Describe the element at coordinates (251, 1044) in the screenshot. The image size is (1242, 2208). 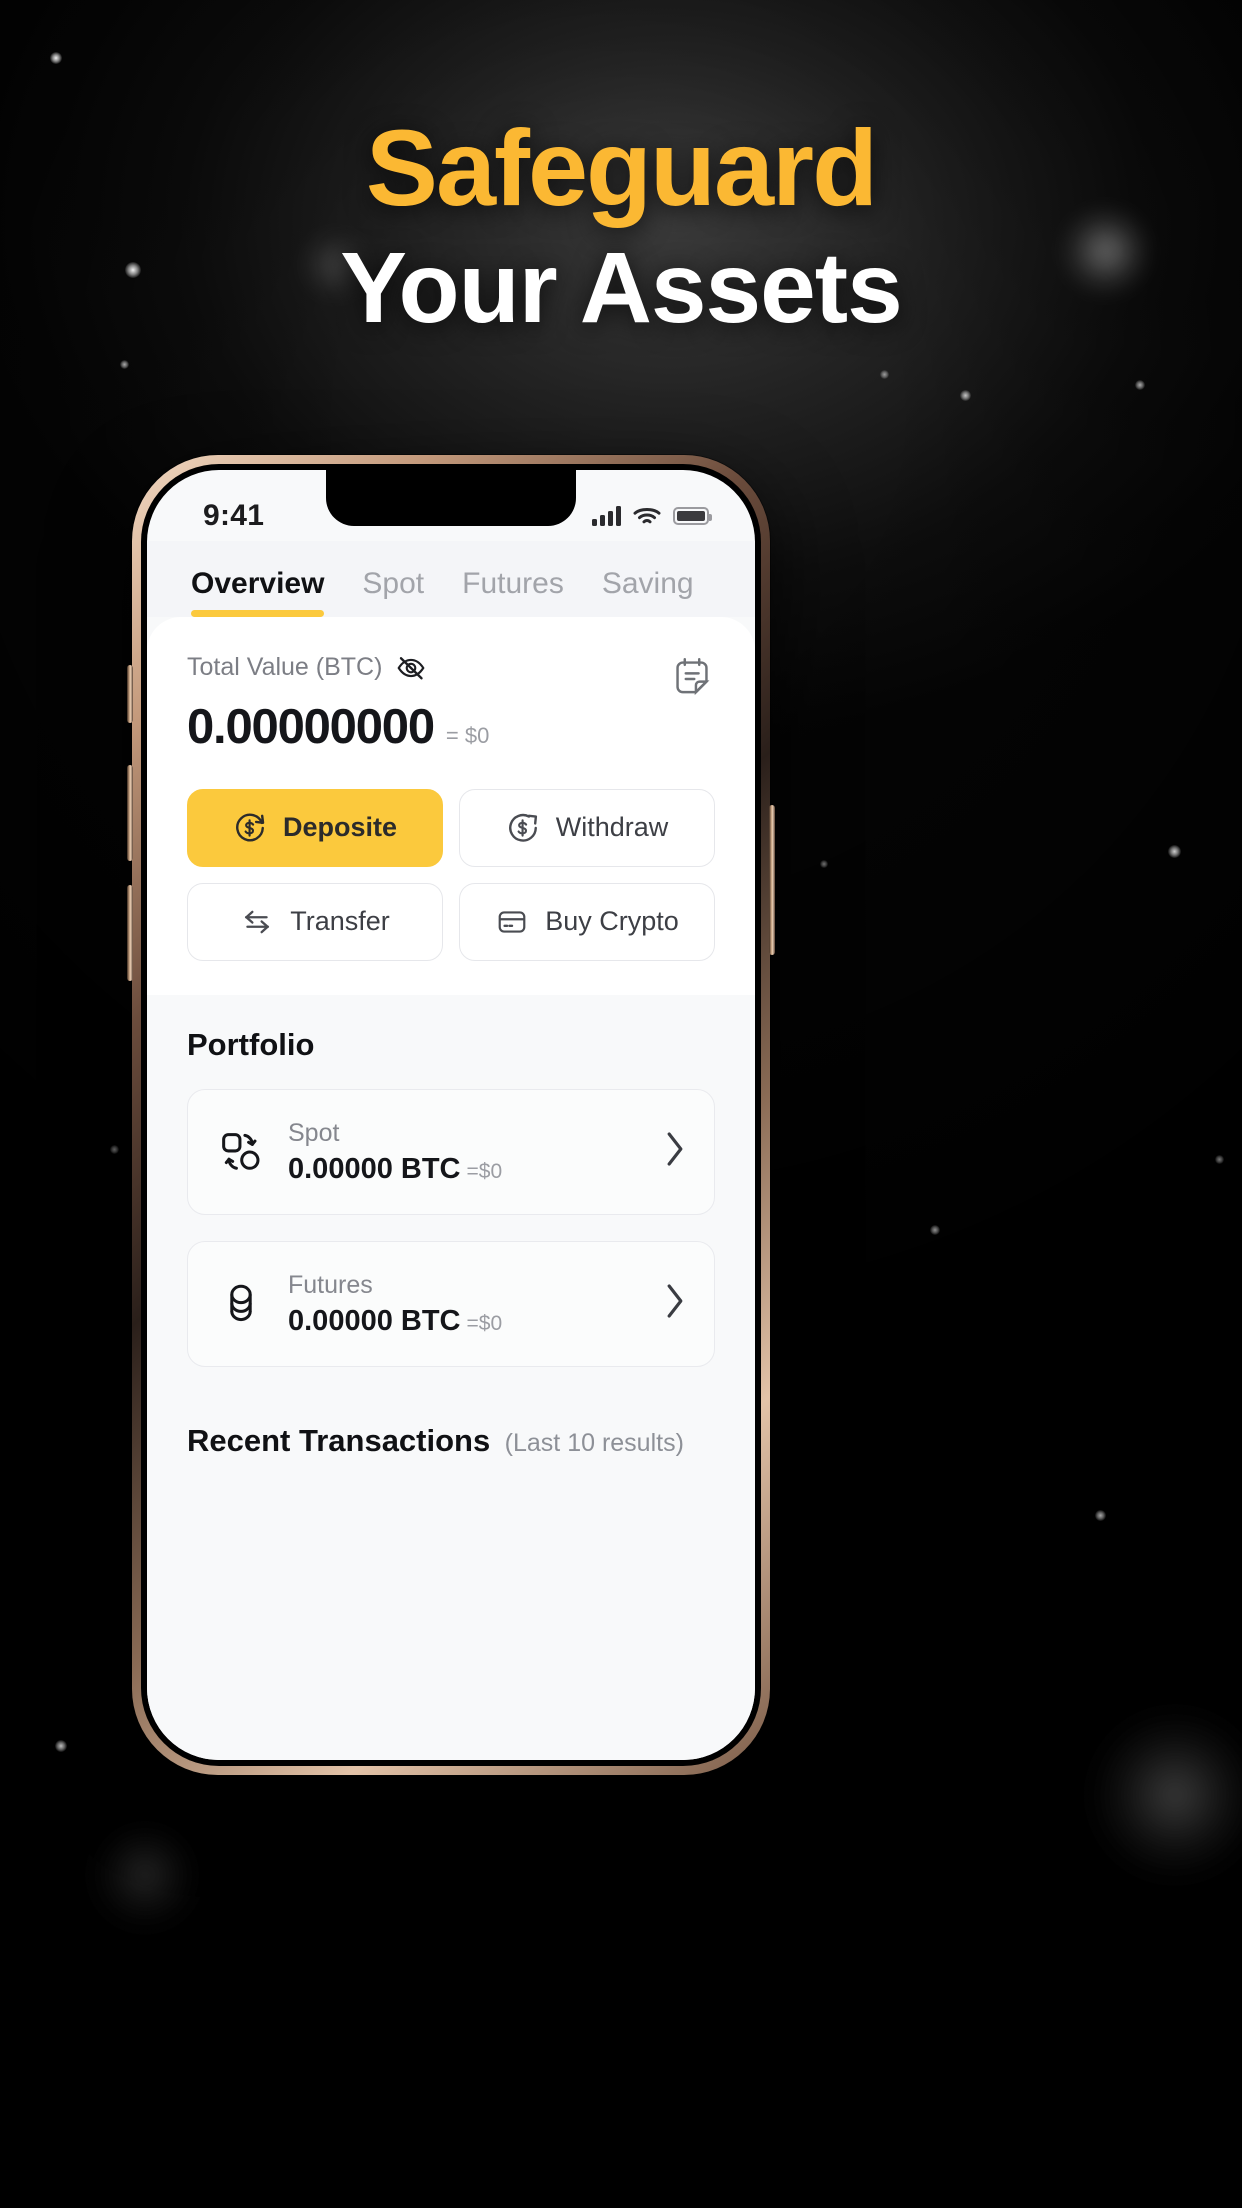
I see `portfolio-title: Portfolio` at that location.